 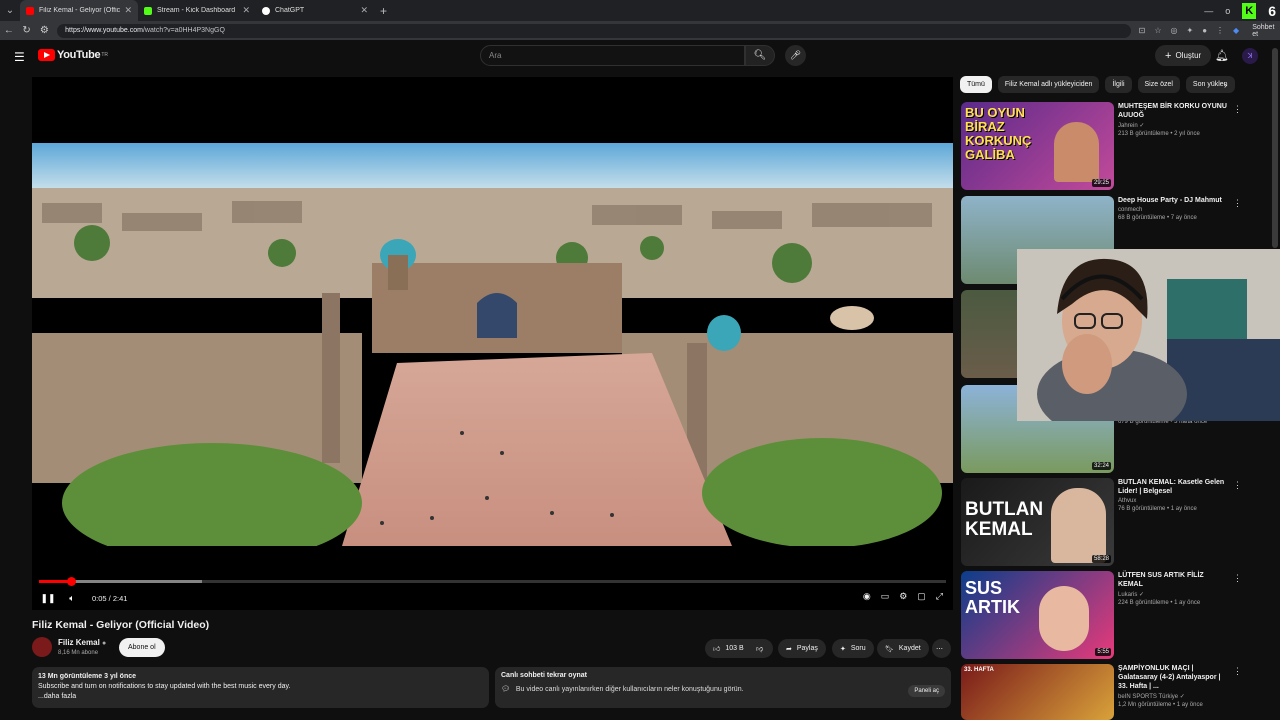 What do you see at coordinates (383, 11) in the screenshot?
I see `new-tab-icon: +` at bounding box center [383, 11].